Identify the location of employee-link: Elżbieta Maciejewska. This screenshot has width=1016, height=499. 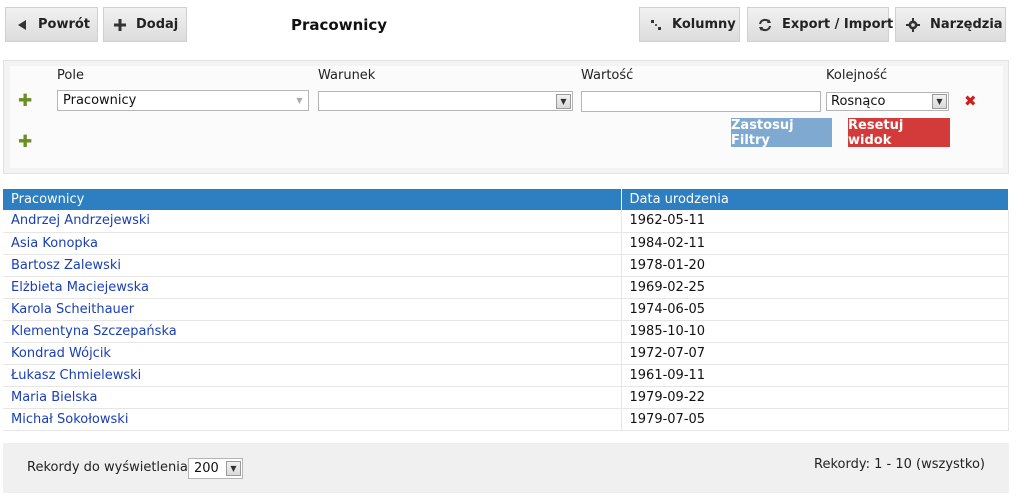
(80, 287).